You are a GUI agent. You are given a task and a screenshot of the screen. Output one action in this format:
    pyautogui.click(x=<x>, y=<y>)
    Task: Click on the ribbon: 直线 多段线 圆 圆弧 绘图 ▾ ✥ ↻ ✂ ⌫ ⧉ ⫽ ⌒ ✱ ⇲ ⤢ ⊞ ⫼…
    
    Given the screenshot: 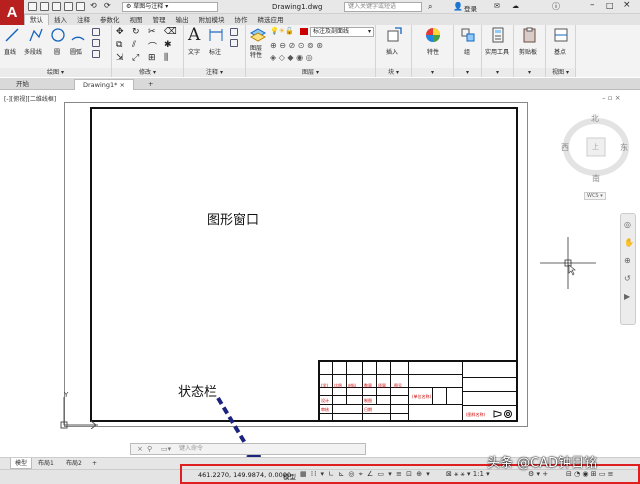 What is the action you would take?
    pyautogui.click(x=320, y=51)
    